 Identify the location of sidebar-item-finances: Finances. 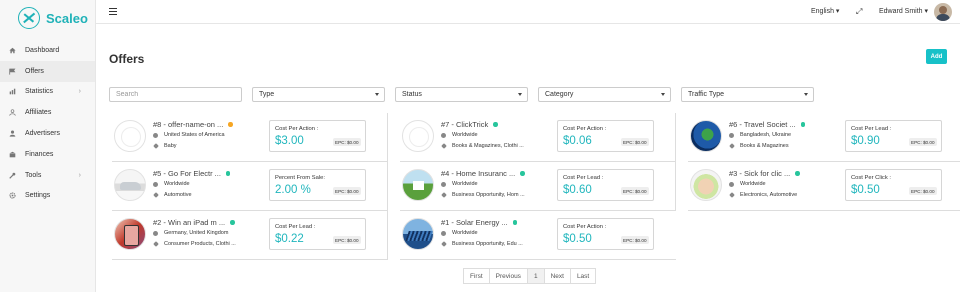
(47, 154).